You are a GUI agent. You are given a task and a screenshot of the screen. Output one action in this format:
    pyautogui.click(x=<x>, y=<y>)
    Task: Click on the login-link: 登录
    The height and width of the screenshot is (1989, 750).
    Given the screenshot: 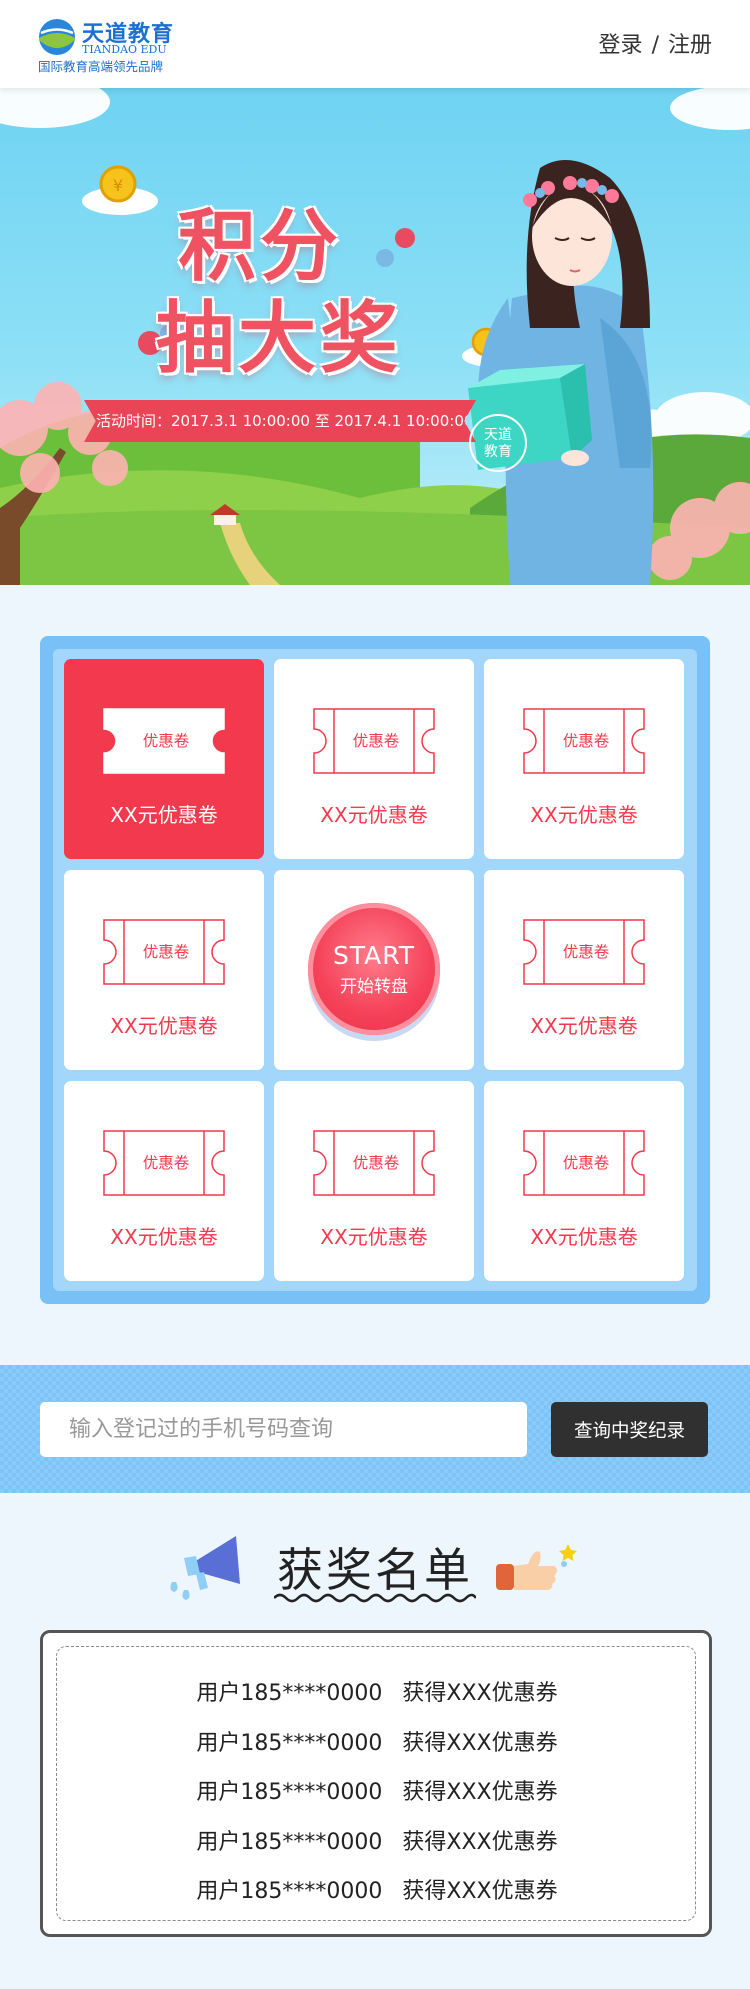 What is the action you would take?
    pyautogui.click(x=621, y=43)
    